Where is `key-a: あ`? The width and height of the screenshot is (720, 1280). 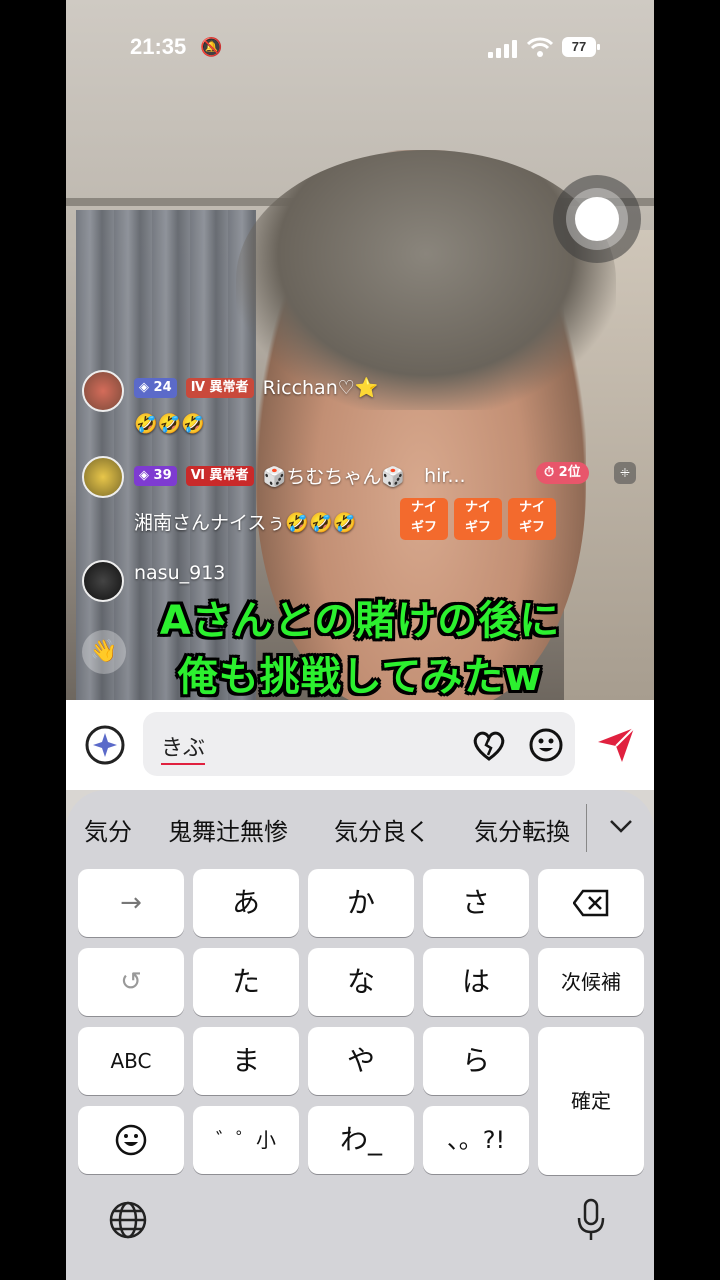 key-a: あ is located at coordinates (246, 903).